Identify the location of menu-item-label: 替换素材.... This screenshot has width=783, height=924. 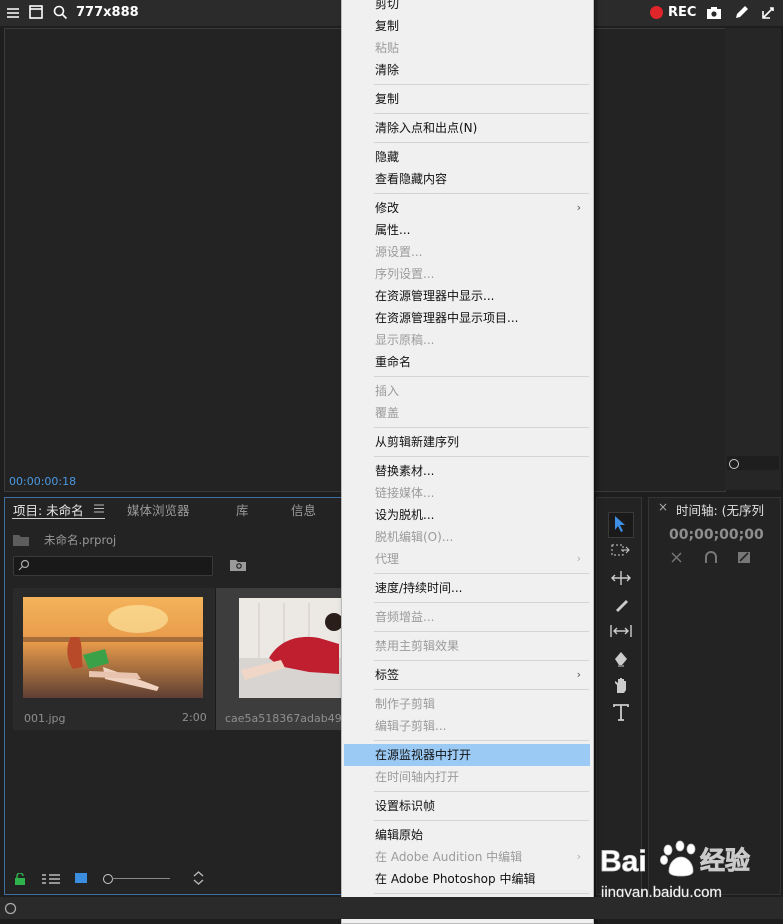
(405, 471).